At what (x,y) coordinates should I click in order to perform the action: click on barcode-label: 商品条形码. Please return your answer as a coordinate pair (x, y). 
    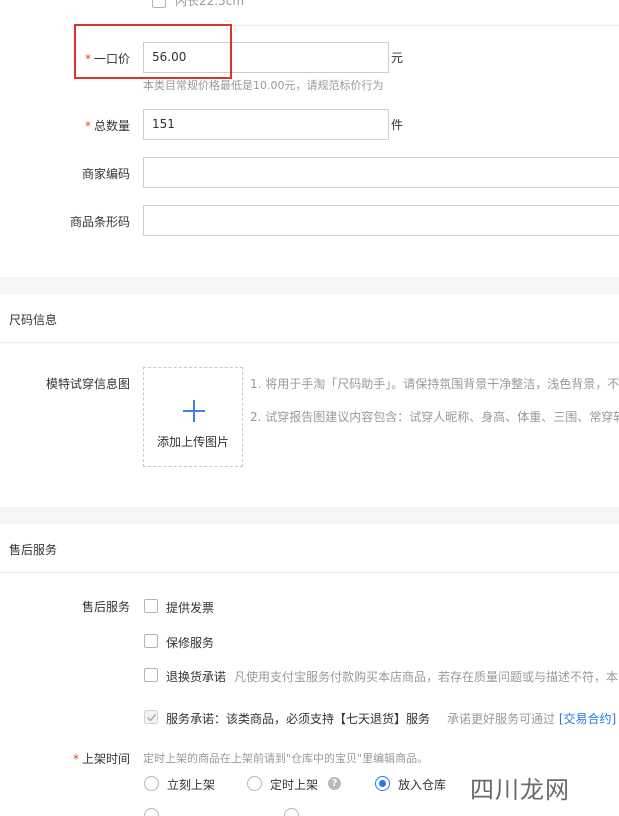
    Looking at the image, I should click on (99, 222).